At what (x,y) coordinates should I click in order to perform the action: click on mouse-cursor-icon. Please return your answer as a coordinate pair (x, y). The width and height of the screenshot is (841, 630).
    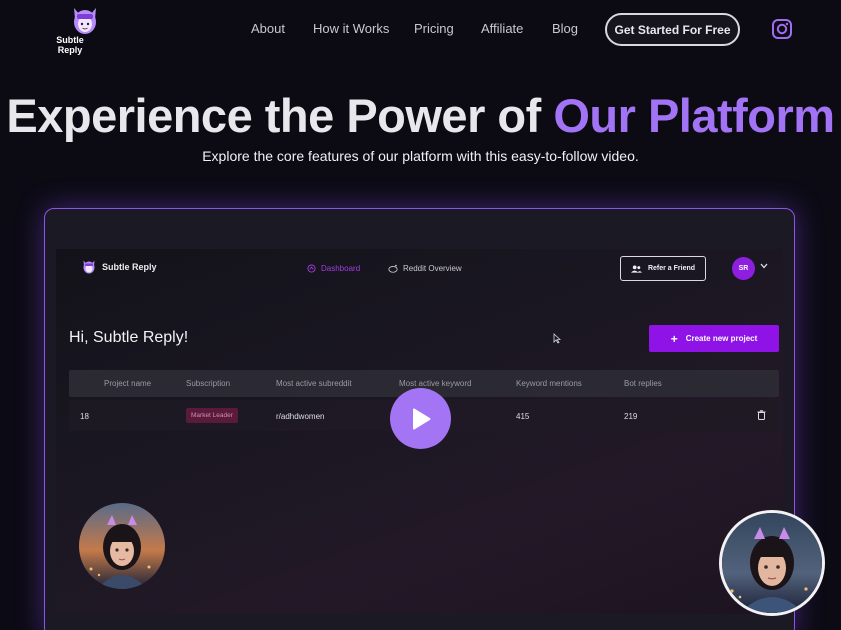
    Looking at the image, I should click on (557, 338).